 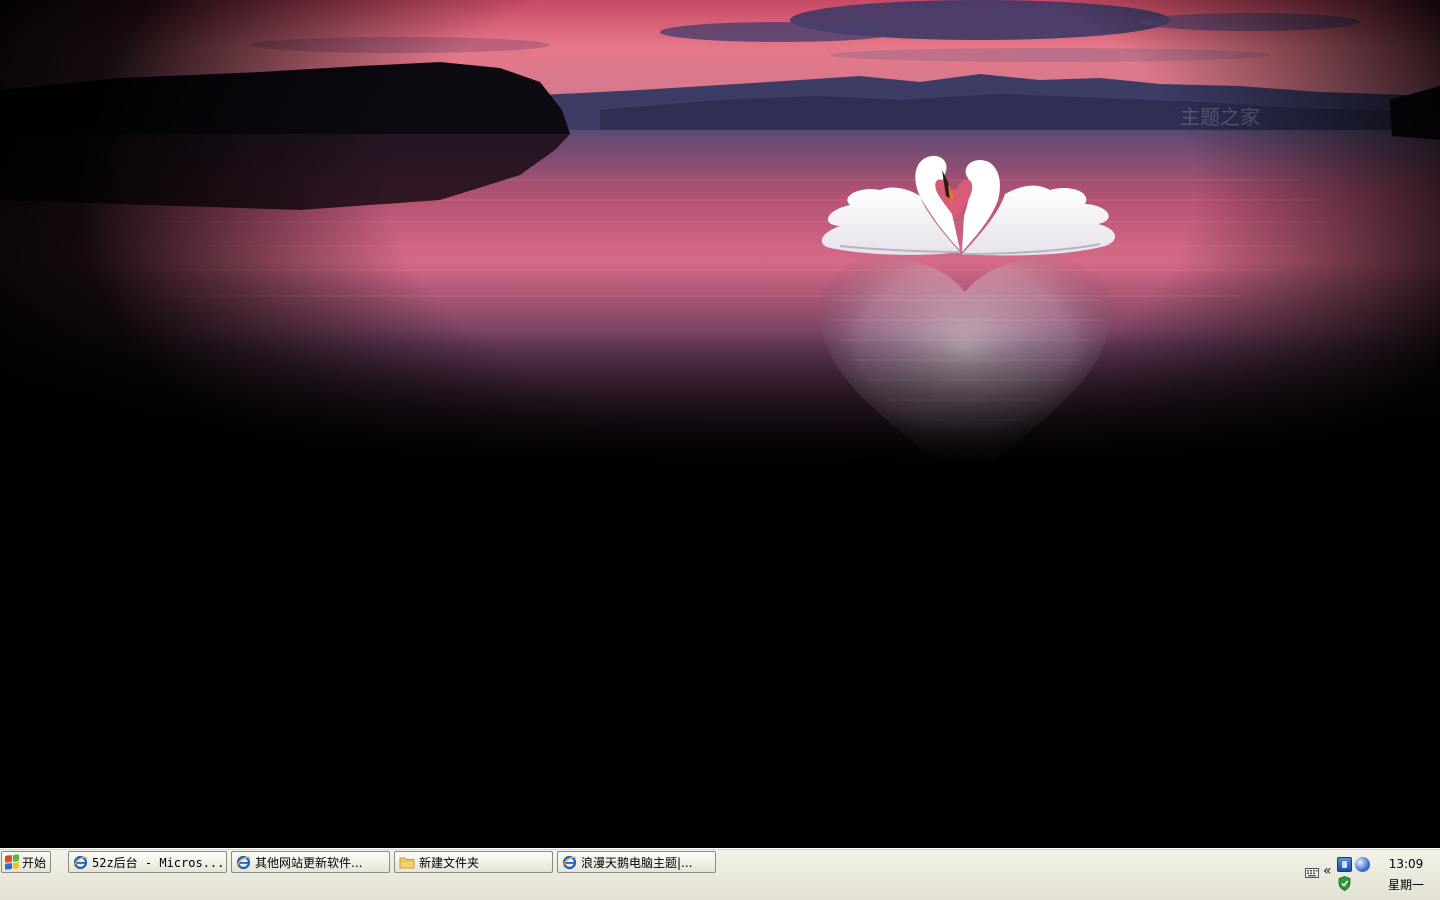 I want to click on start-label: 开始, so click(x=34, y=862).